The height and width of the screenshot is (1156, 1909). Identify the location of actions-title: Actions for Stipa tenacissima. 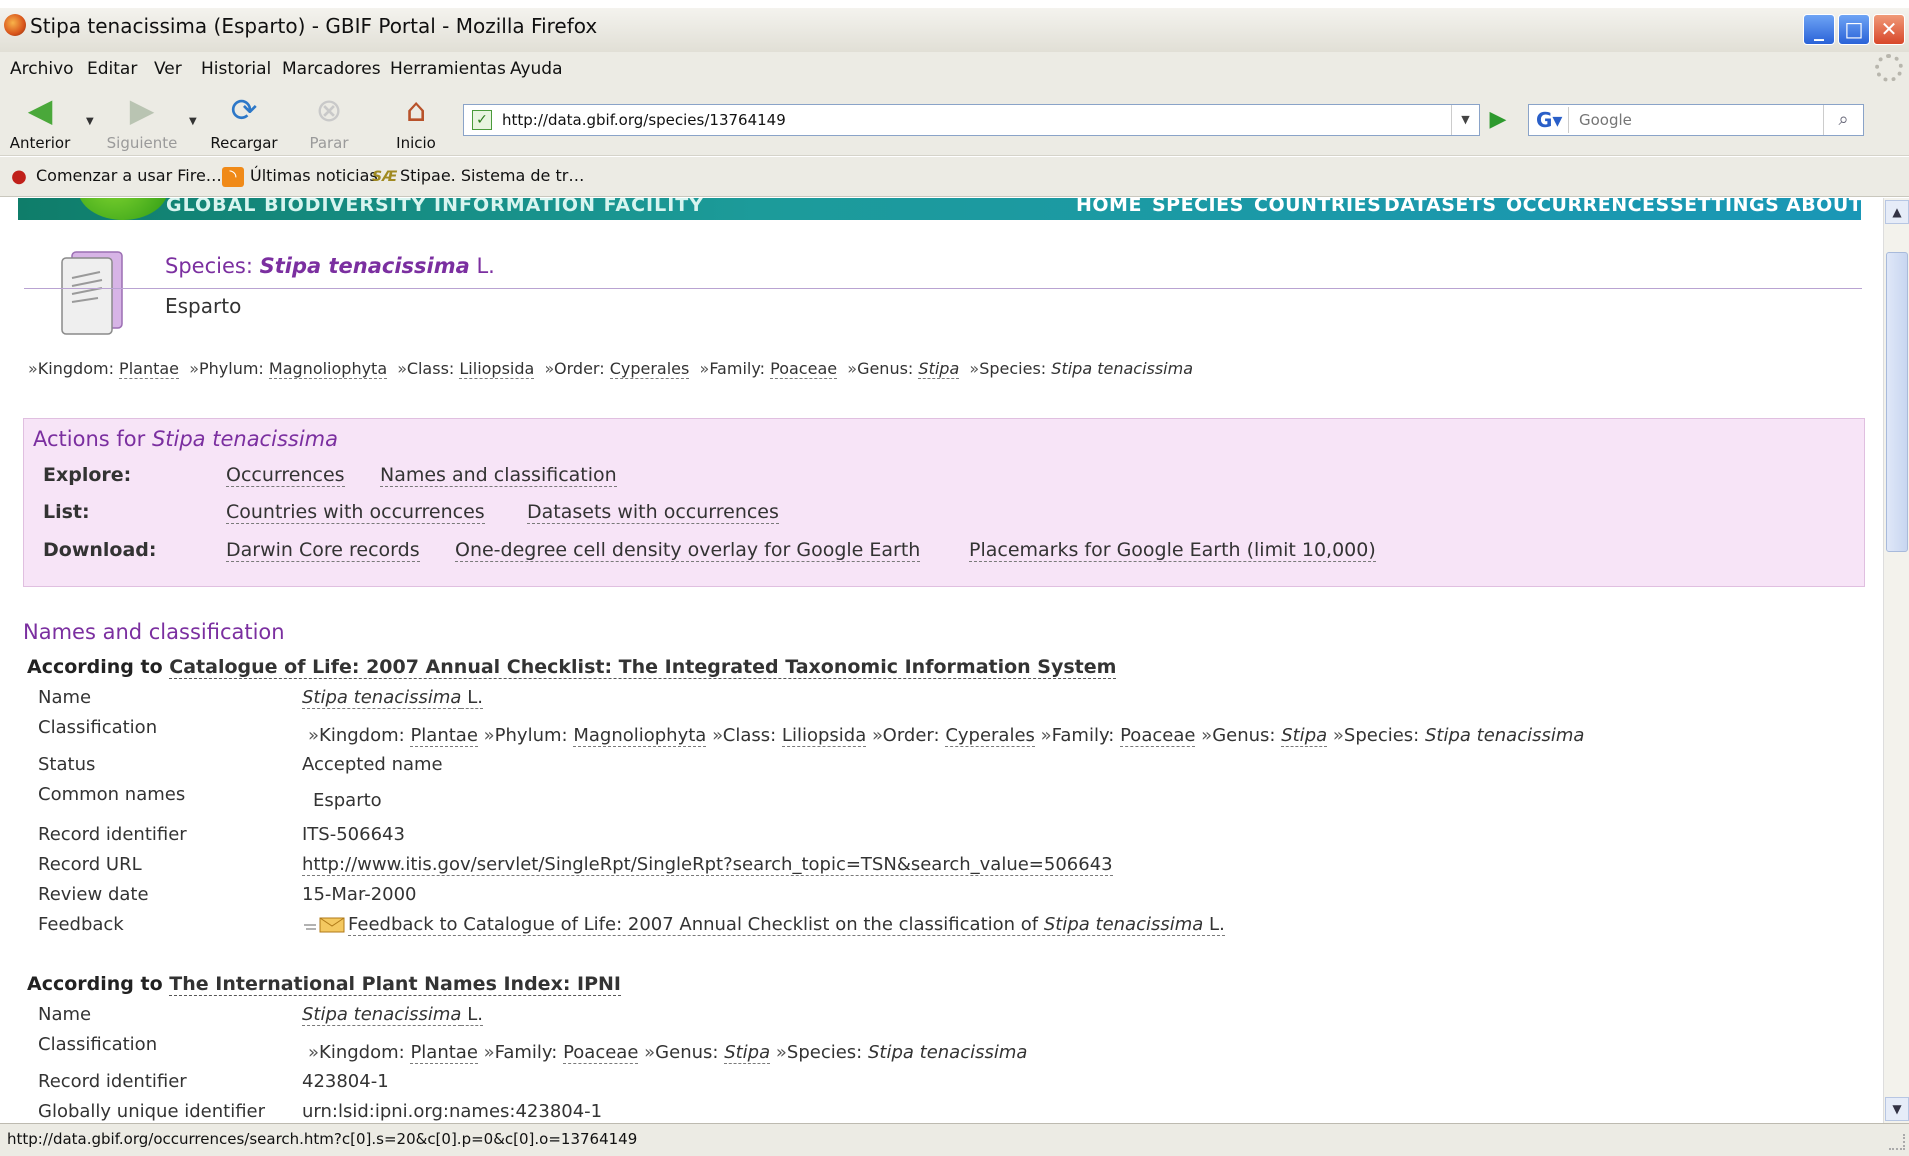
(185, 439).